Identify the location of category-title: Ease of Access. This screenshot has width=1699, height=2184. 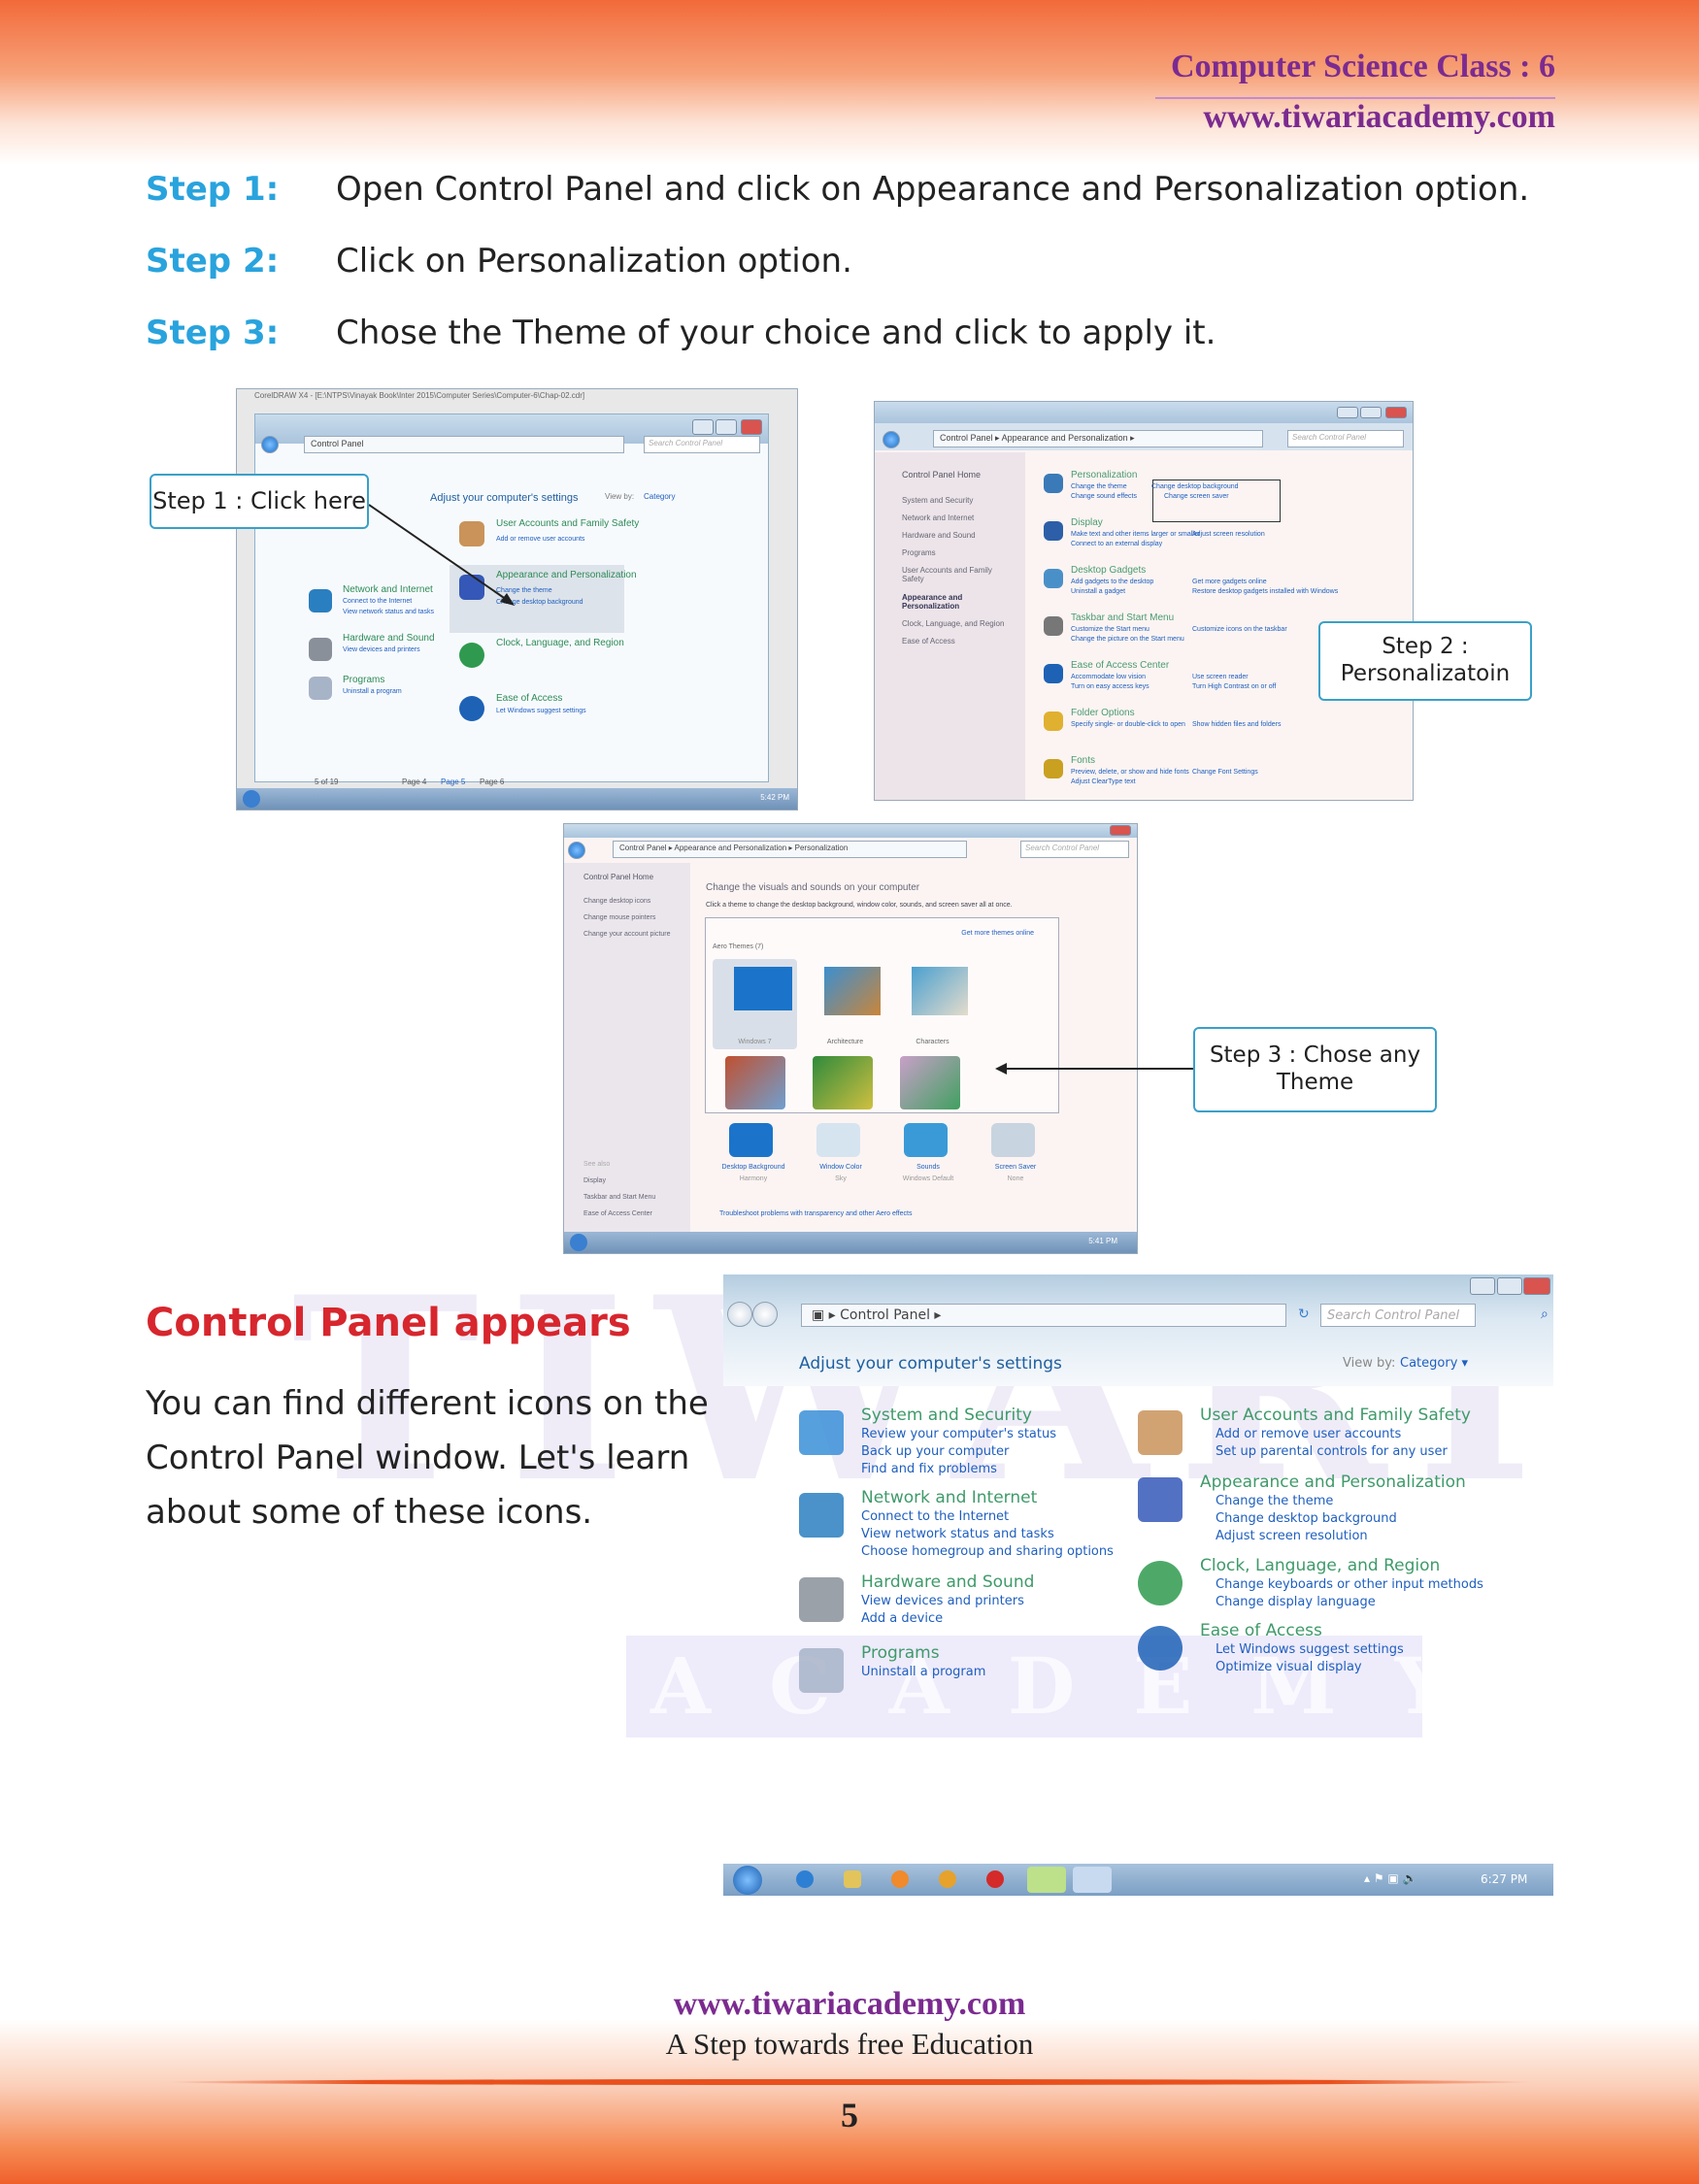
(1261, 1630).